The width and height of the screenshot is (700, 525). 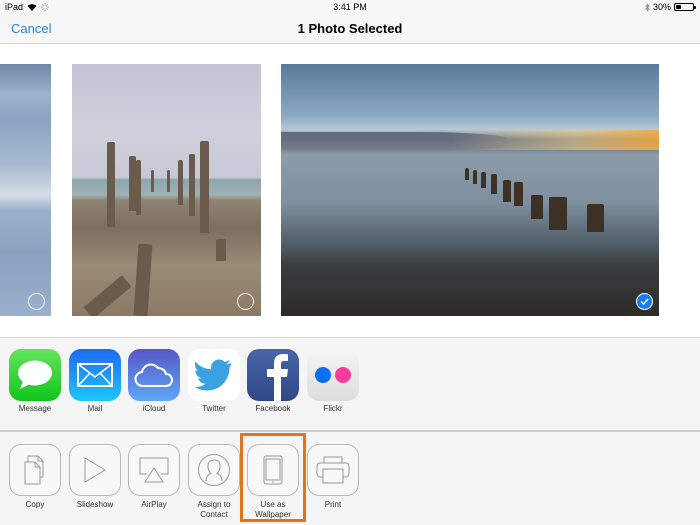 I want to click on sunset-glow, so click(x=555, y=139).